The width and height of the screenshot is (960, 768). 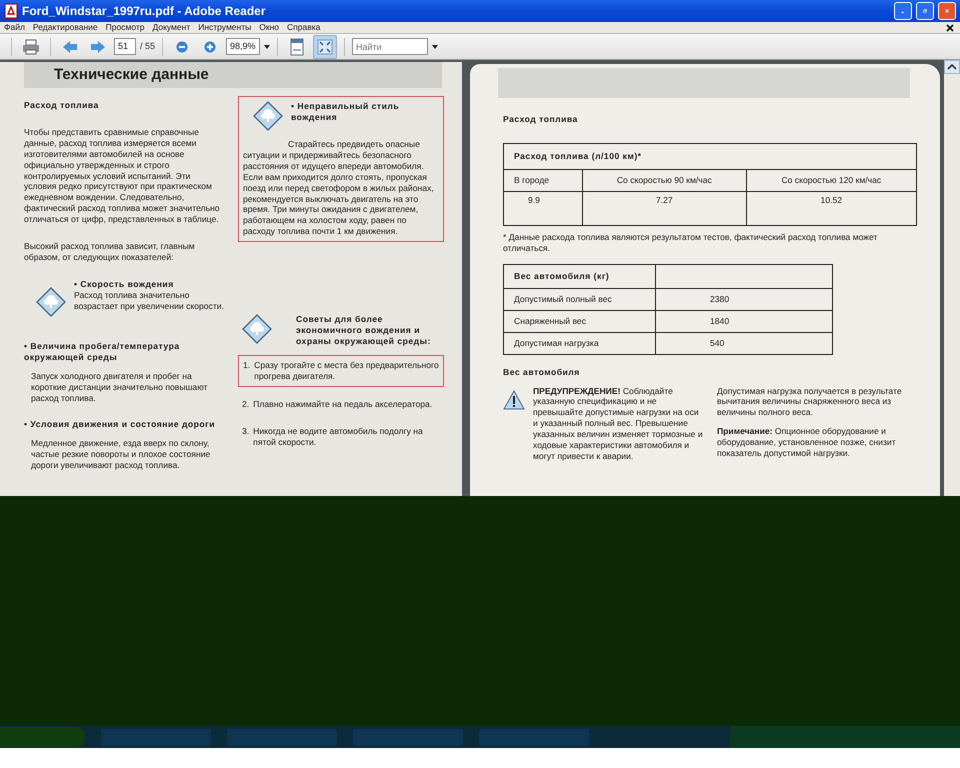 I want to click on left-arrow-icon, so click(x=70, y=47).